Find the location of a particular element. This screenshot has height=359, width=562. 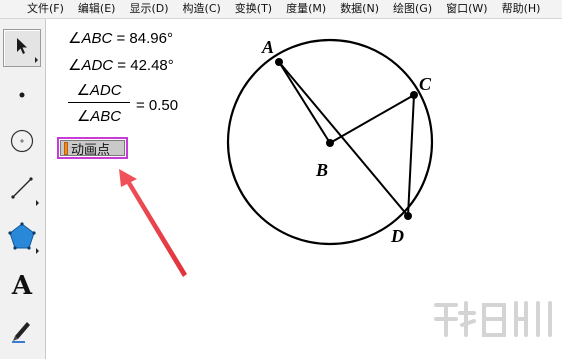

menu-display: 显示(D) is located at coordinates (148, 9).